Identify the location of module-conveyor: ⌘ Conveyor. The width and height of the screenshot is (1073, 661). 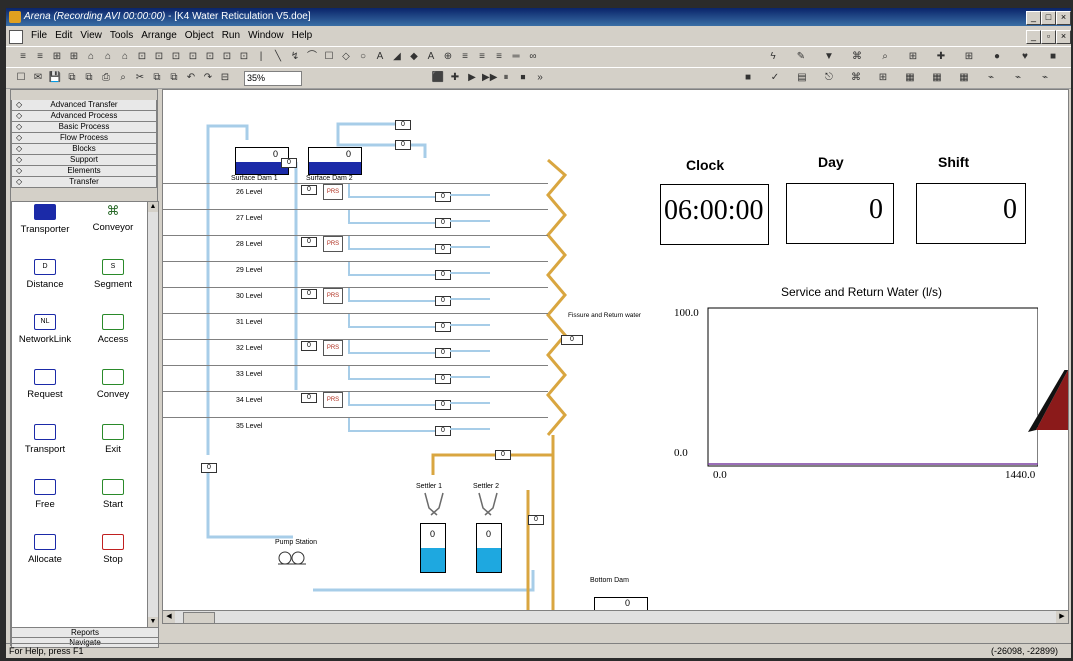
(113, 231).